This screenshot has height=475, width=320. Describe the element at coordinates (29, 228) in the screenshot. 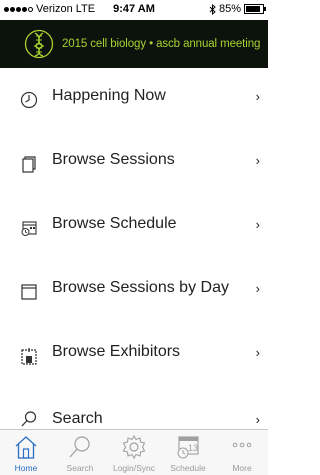

I see `calendar-clock-icon` at that location.